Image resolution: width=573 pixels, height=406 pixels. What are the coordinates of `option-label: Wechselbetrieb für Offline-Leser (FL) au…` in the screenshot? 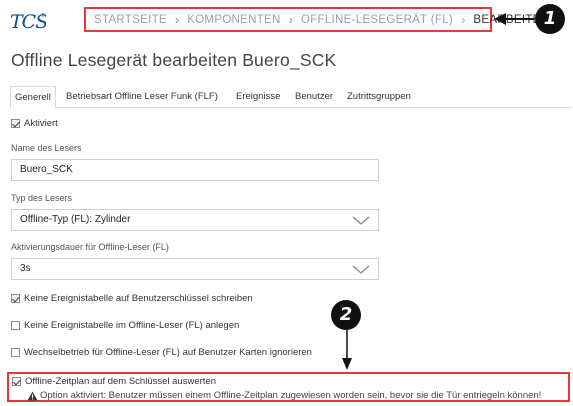 It's located at (168, 352).